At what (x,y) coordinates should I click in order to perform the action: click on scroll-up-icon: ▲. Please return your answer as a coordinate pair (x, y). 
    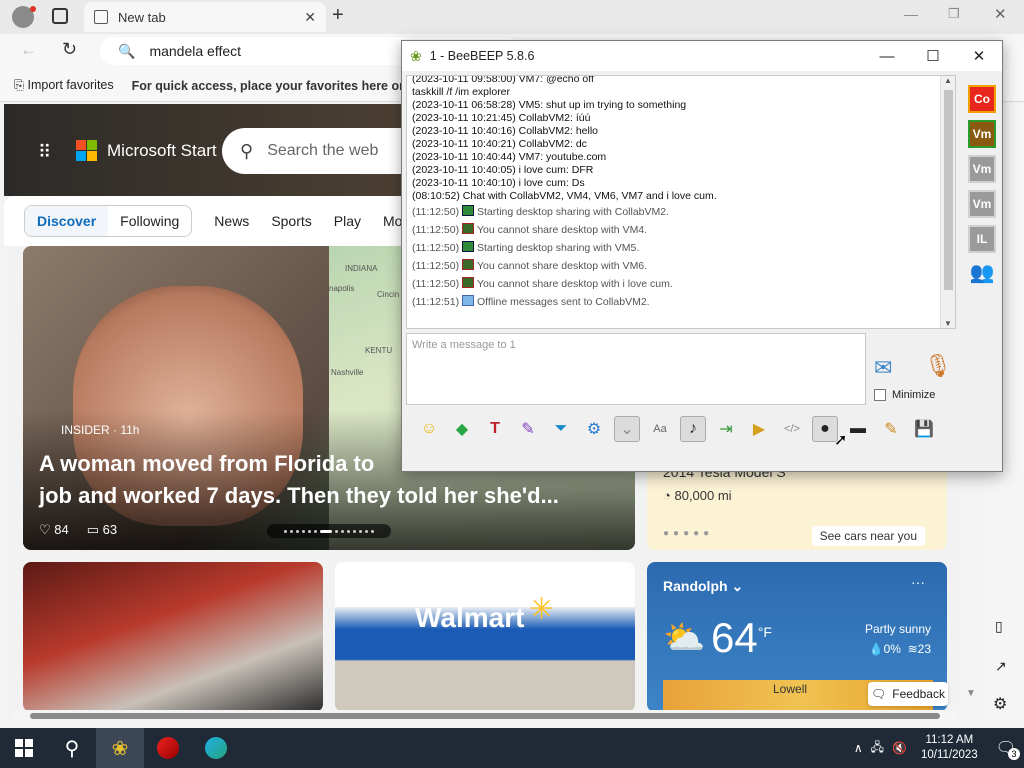
    Looking at the image, I should click on (948, 80).